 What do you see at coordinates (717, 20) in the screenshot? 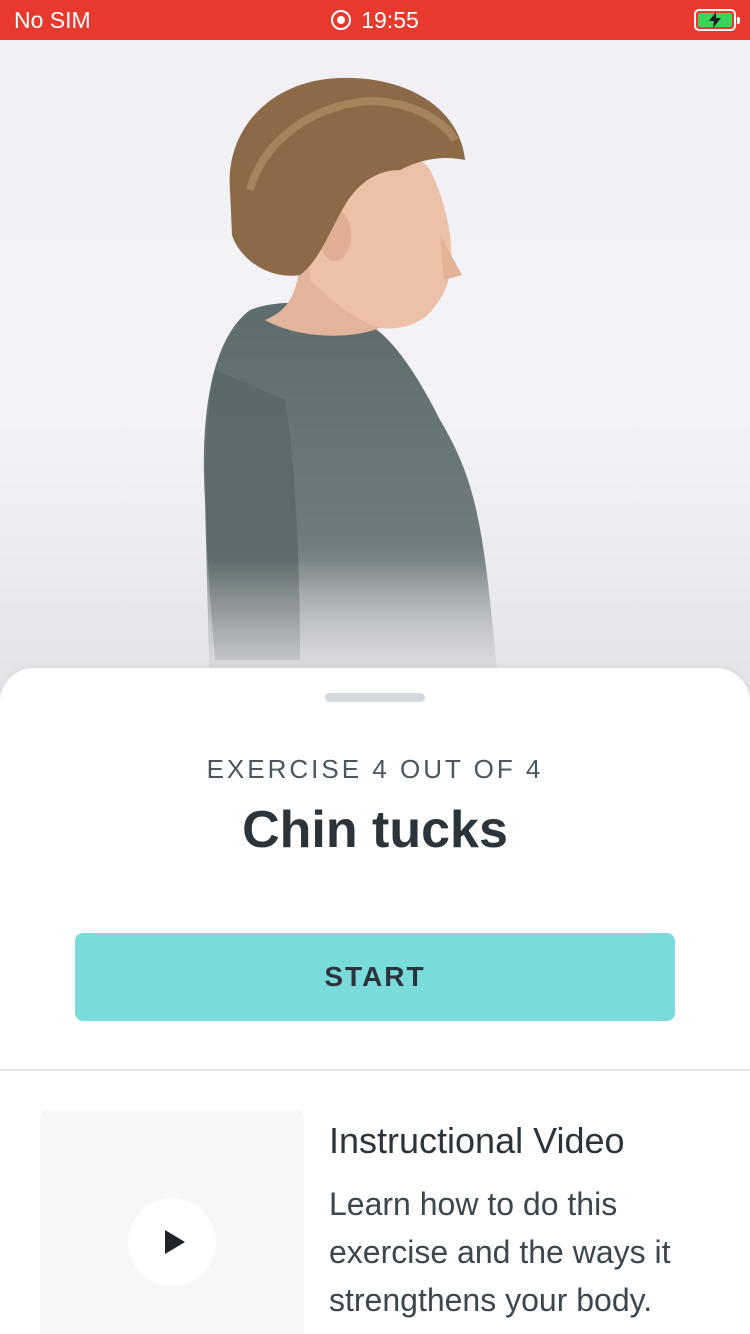
I see `battery-charging-icon` at bounding box center [717, 20].